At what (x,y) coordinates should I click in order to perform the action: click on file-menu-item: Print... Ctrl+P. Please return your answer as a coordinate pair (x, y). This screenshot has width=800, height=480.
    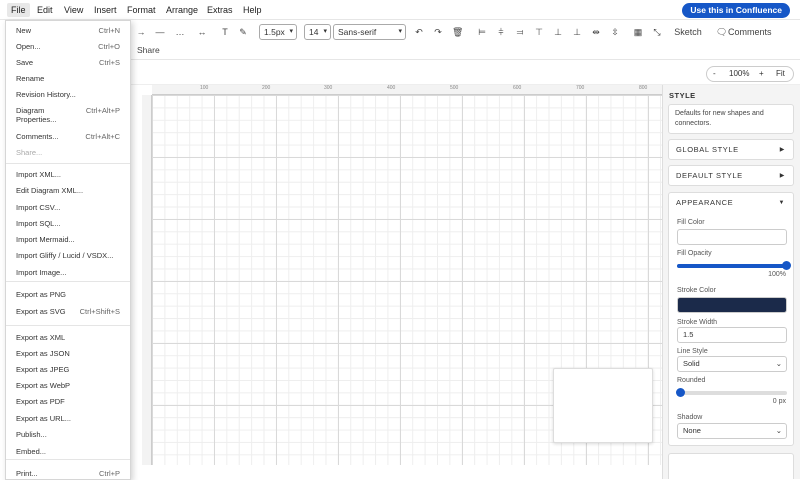
    Looking at the image, I should click on (68, 473).